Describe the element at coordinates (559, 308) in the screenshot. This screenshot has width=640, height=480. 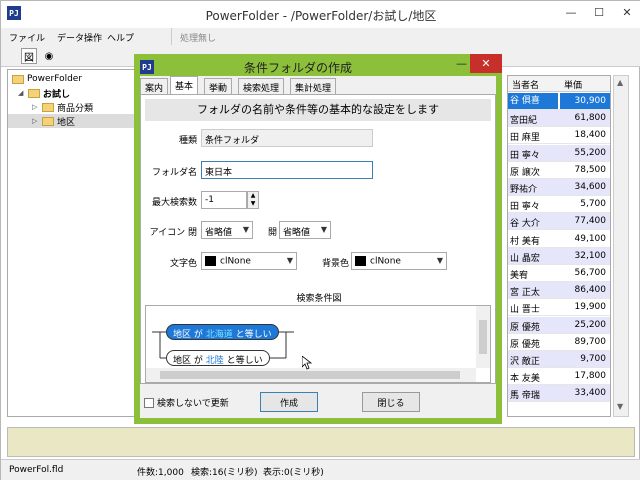
I see `table-row: 山 晋士 19,900` at that location.